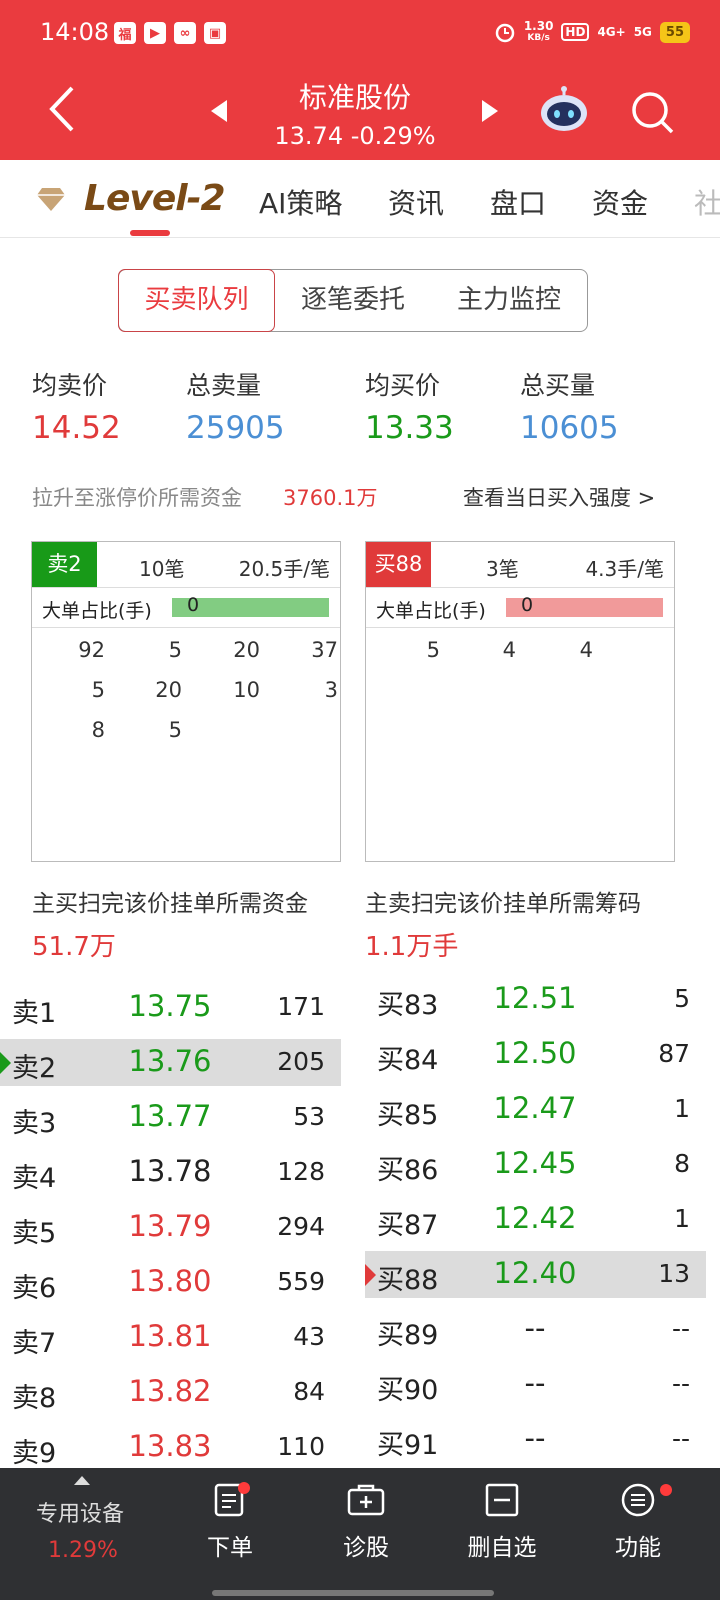 The height and width of the screenshot is (1600, 720). Describe the element at coordinates (235, 428) in the screenshot. I see `total-sell-value: 25905` at that location.